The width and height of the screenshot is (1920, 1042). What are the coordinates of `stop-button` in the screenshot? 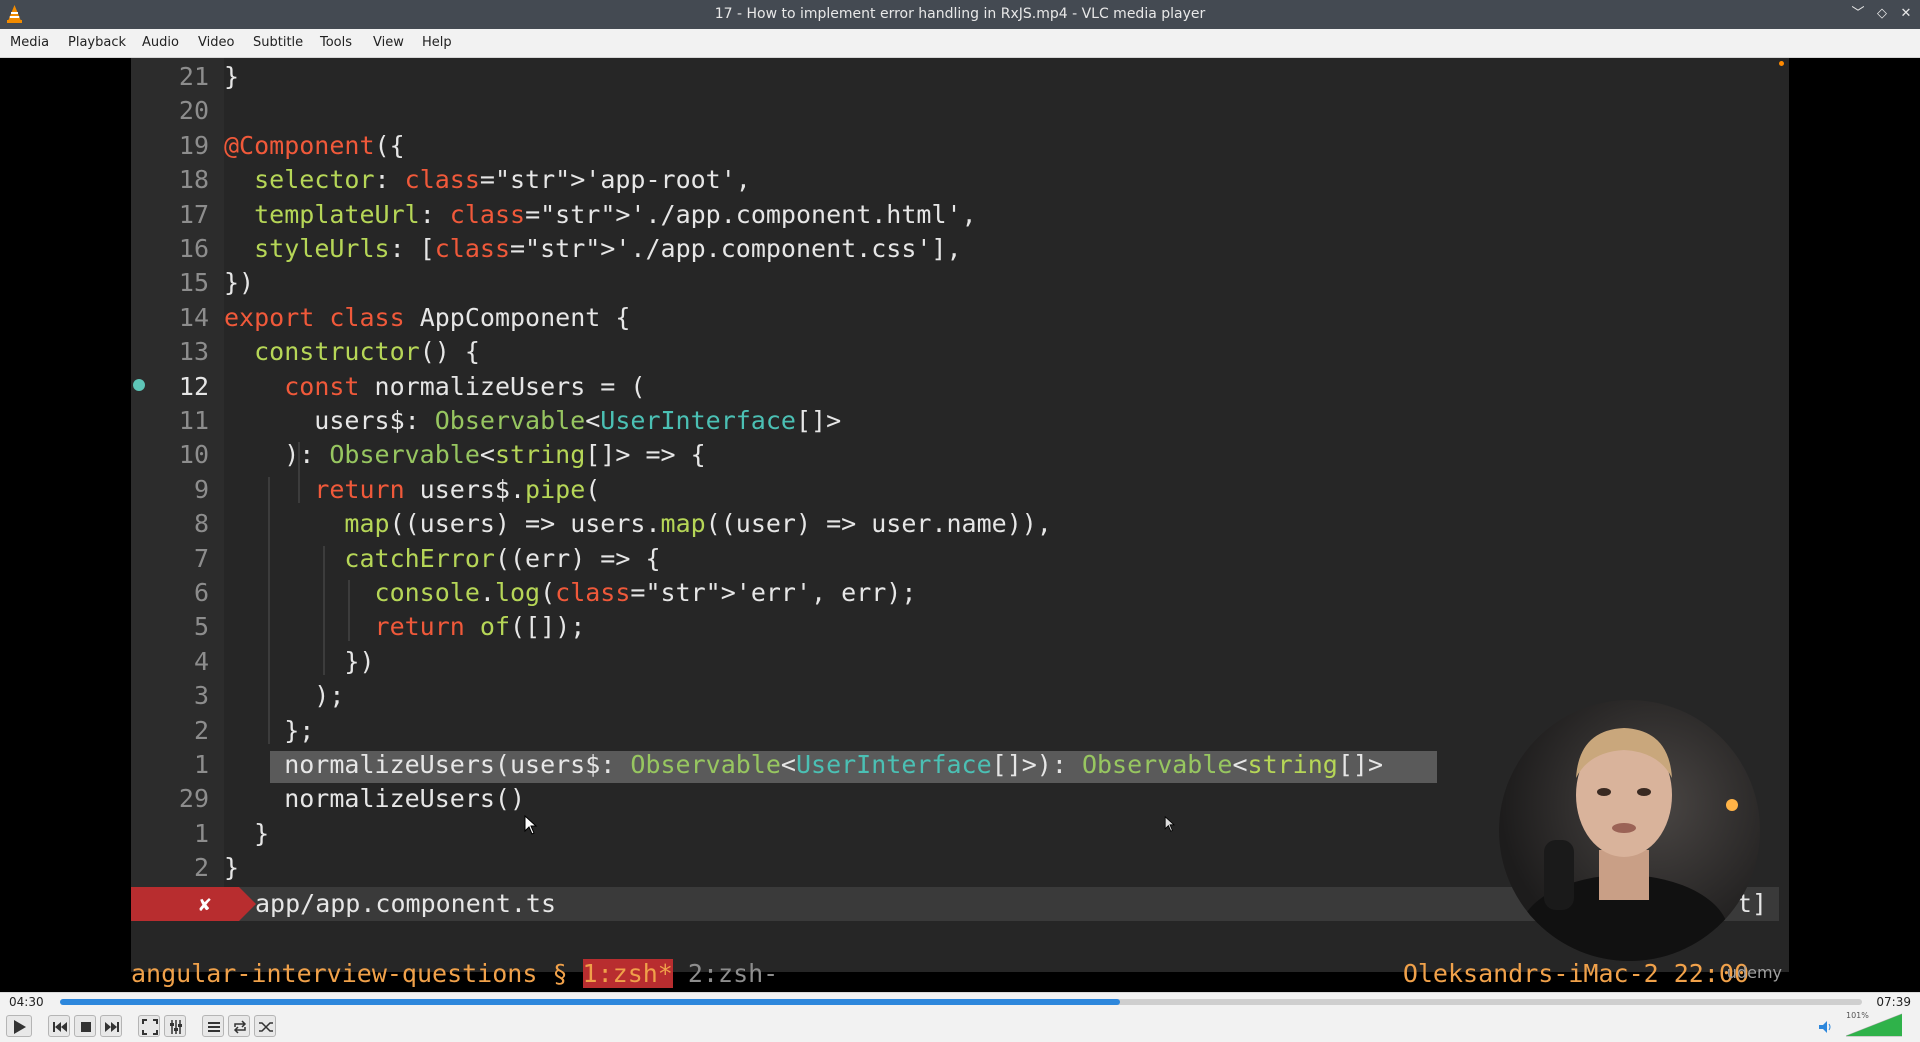 It's located at (85, 1026).